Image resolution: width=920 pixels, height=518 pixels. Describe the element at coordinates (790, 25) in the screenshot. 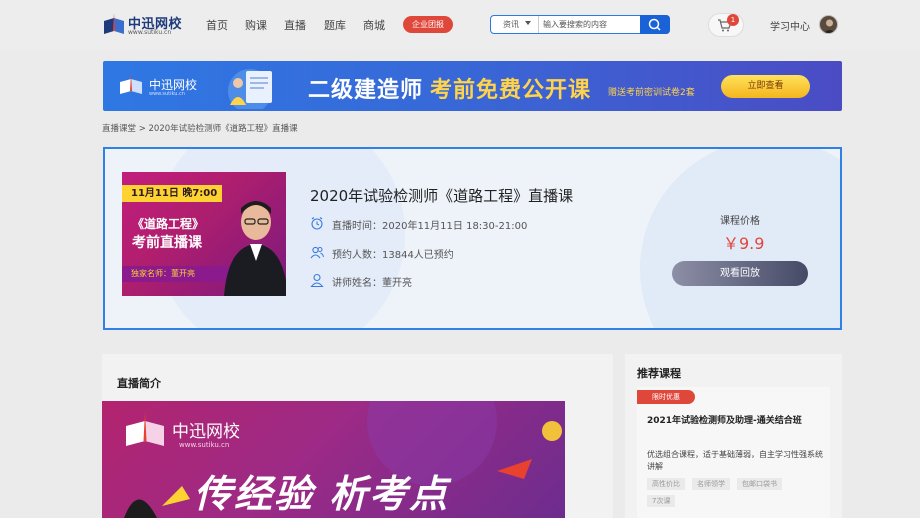

I see `study-center-link: 学习中心` at that location.